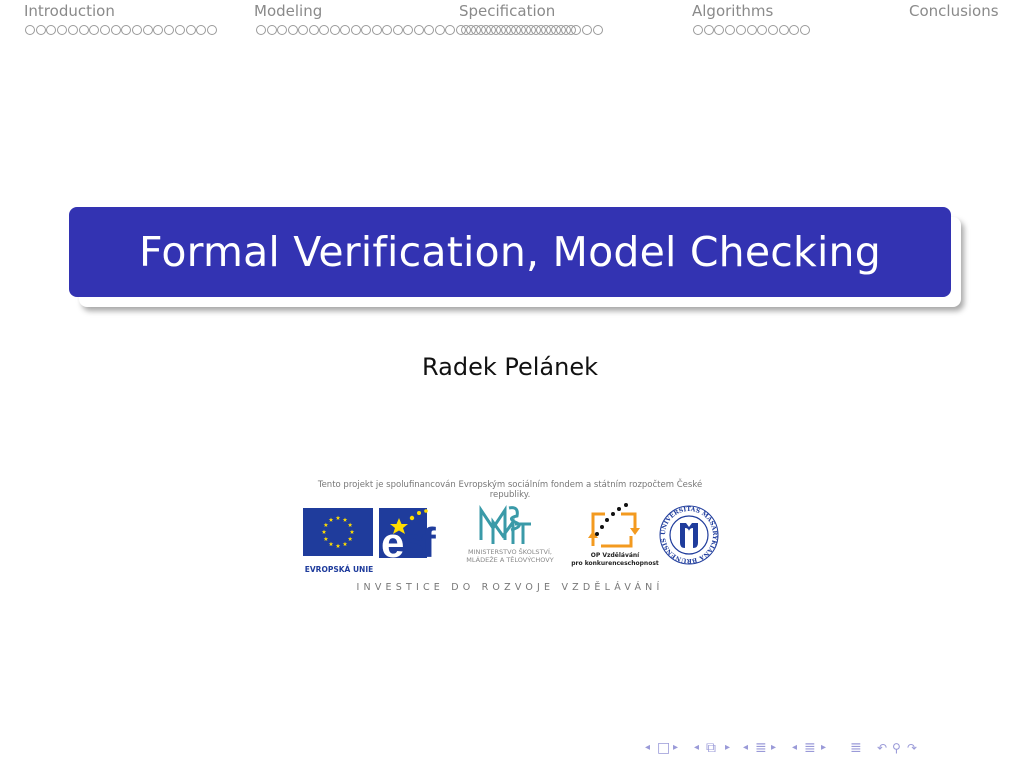 The width and height of the screenshot is (1020, 764). Describe the element at coordinates (745, 748) in the screenshot. I see `prev-subsection-icon: ◂` at that location.